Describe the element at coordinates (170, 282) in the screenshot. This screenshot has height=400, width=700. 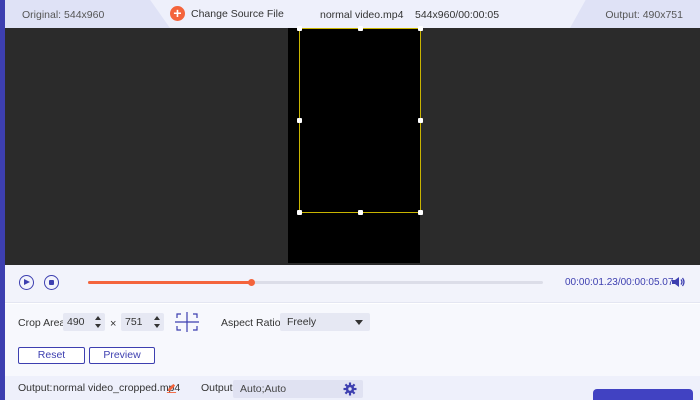
I see `timeline-progress` at that location.